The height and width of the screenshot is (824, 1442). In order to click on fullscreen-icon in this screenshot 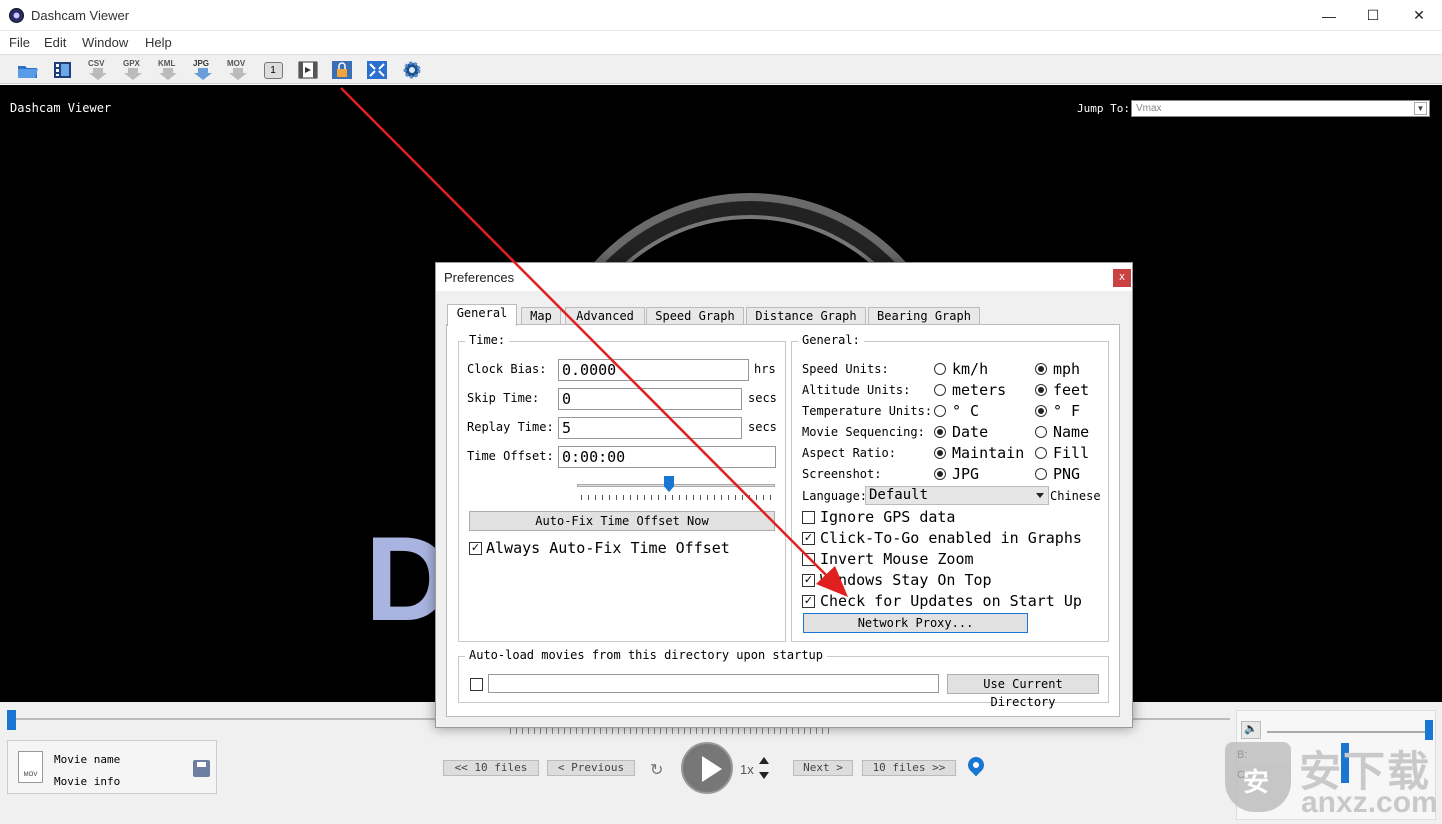, I will do `click(377, 70)`.